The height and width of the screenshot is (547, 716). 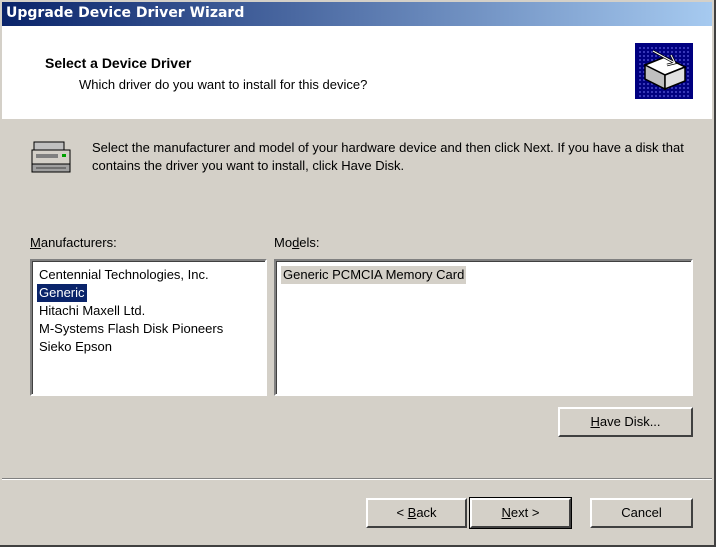 I want to click on back-button: < Back, so click(x=416, y=513).